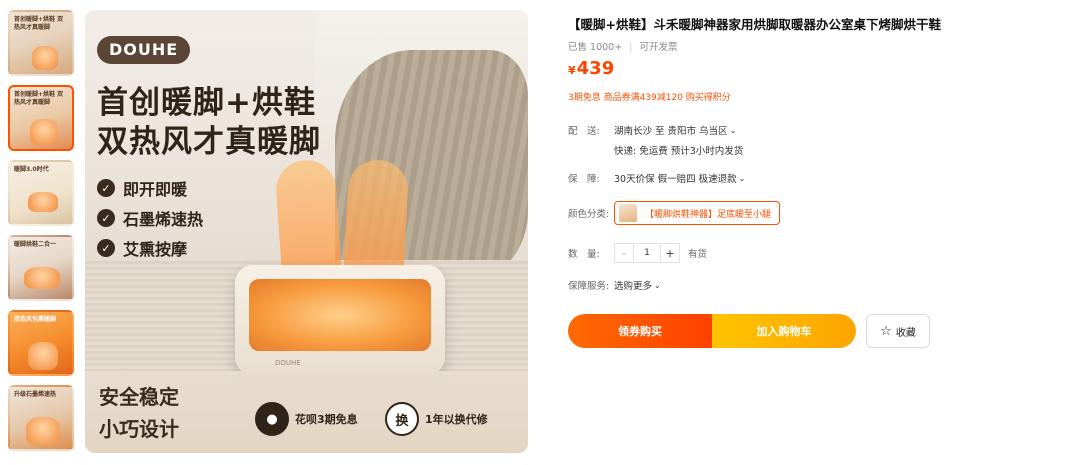 Image resolution: width=1080 pixels, height=465 pixels. Describe the element at coordinates (155, 189) in the screenshot. I see `feature-label: 即开即暖` at that location.